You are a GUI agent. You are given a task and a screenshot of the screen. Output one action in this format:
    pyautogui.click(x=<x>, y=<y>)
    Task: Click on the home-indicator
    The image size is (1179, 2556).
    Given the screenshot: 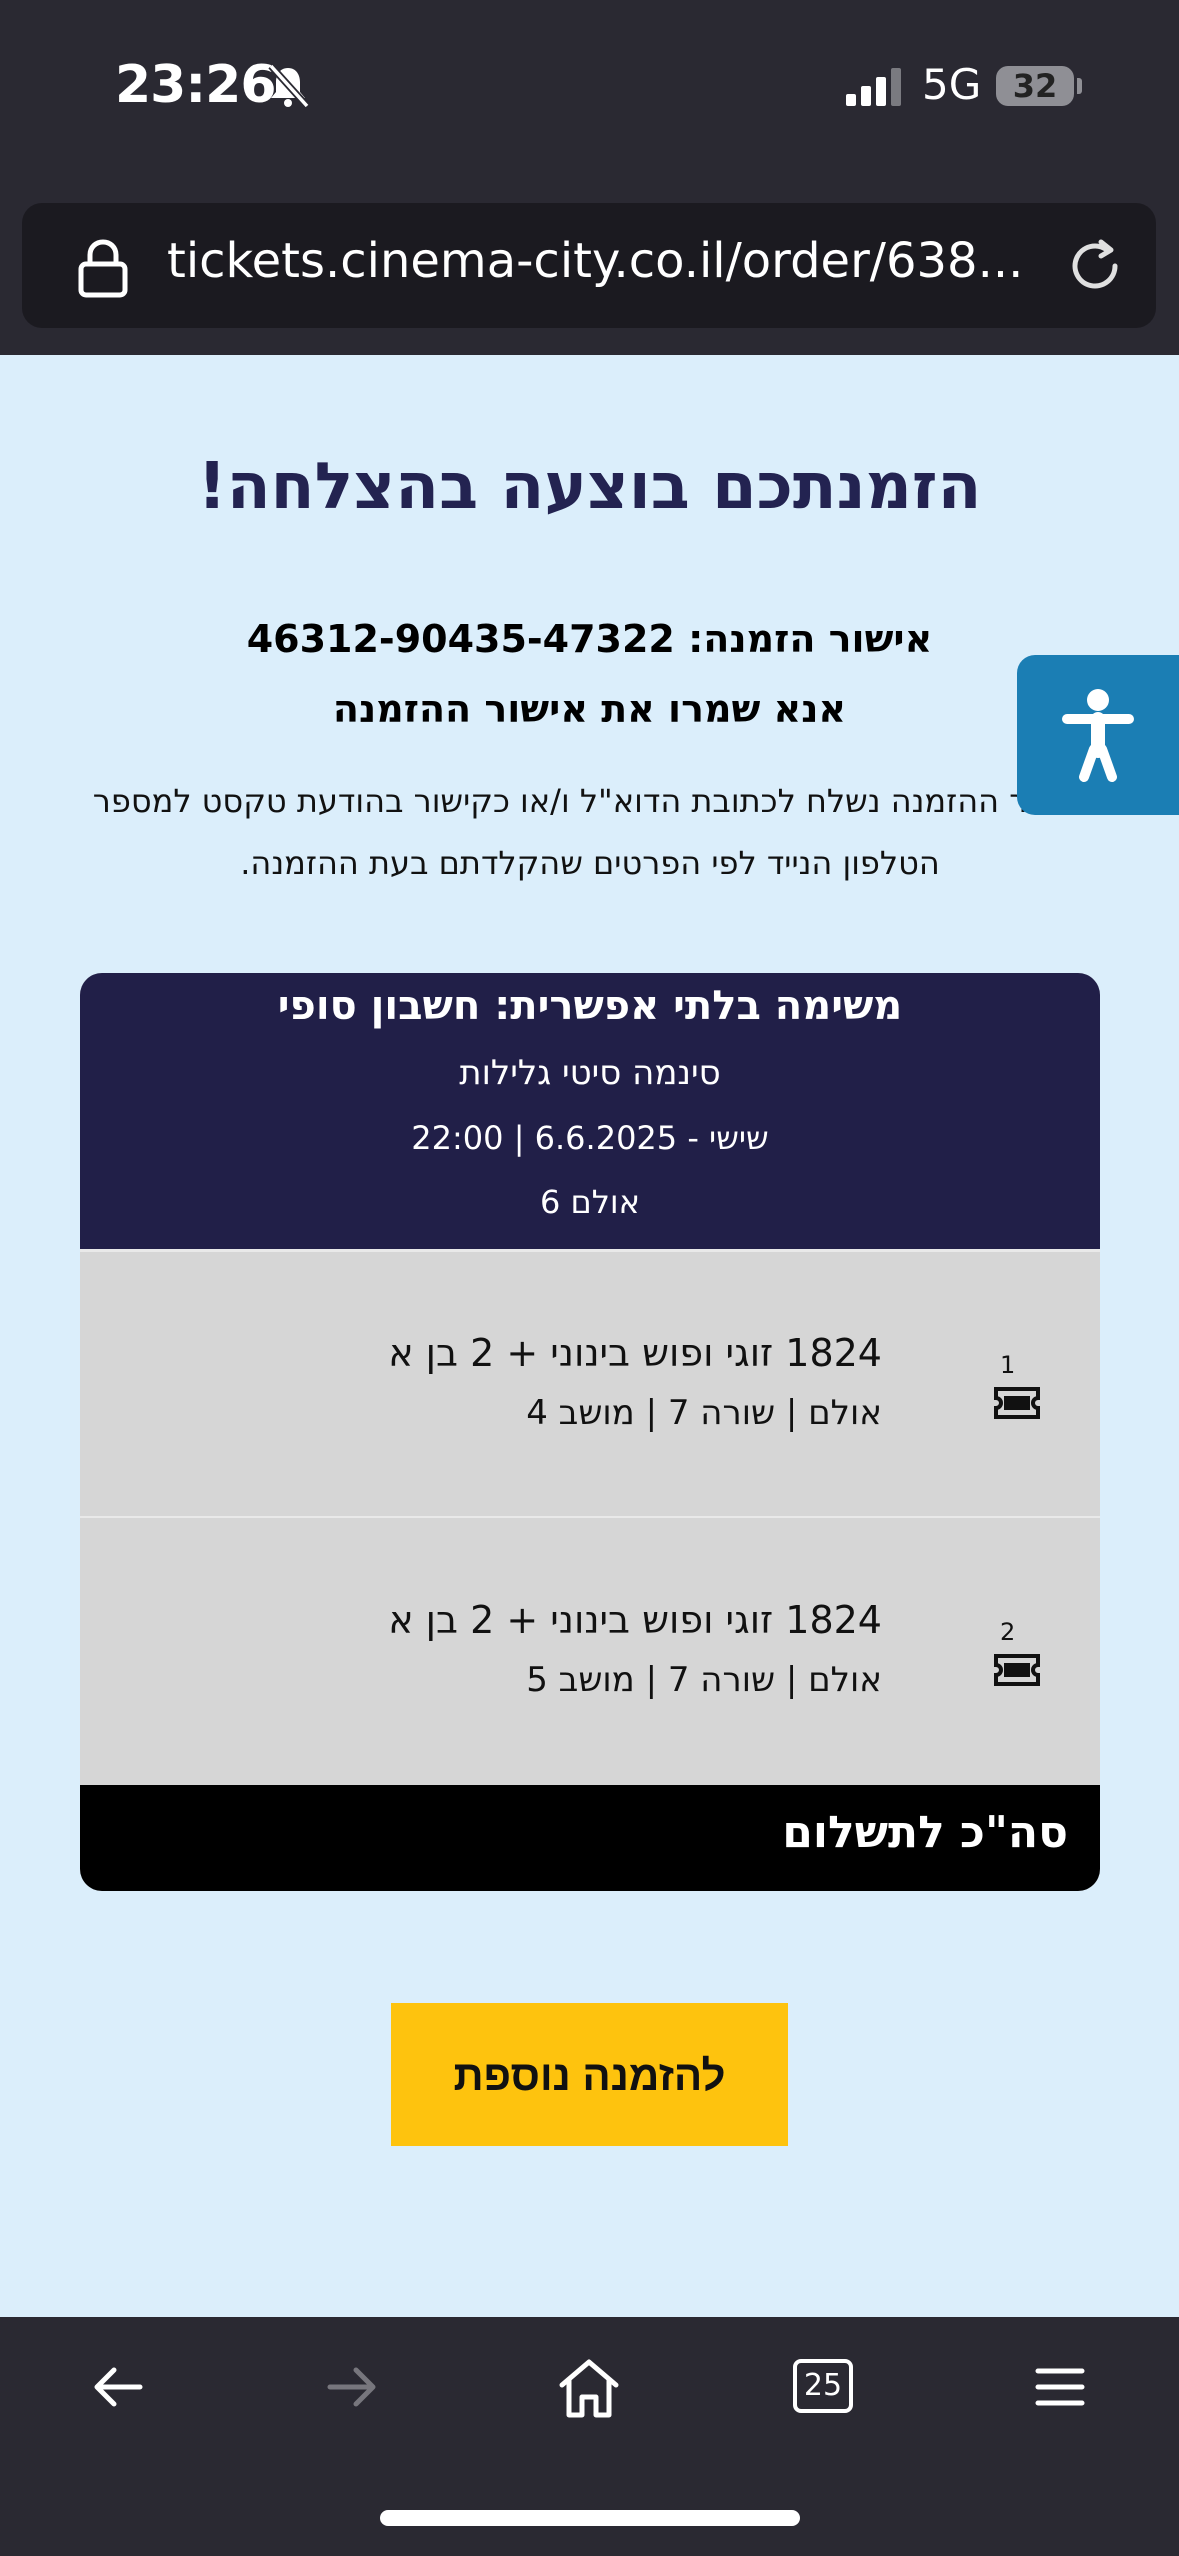 What is the action you would take?
    pyautogui.click(x=590, y=2518)
    